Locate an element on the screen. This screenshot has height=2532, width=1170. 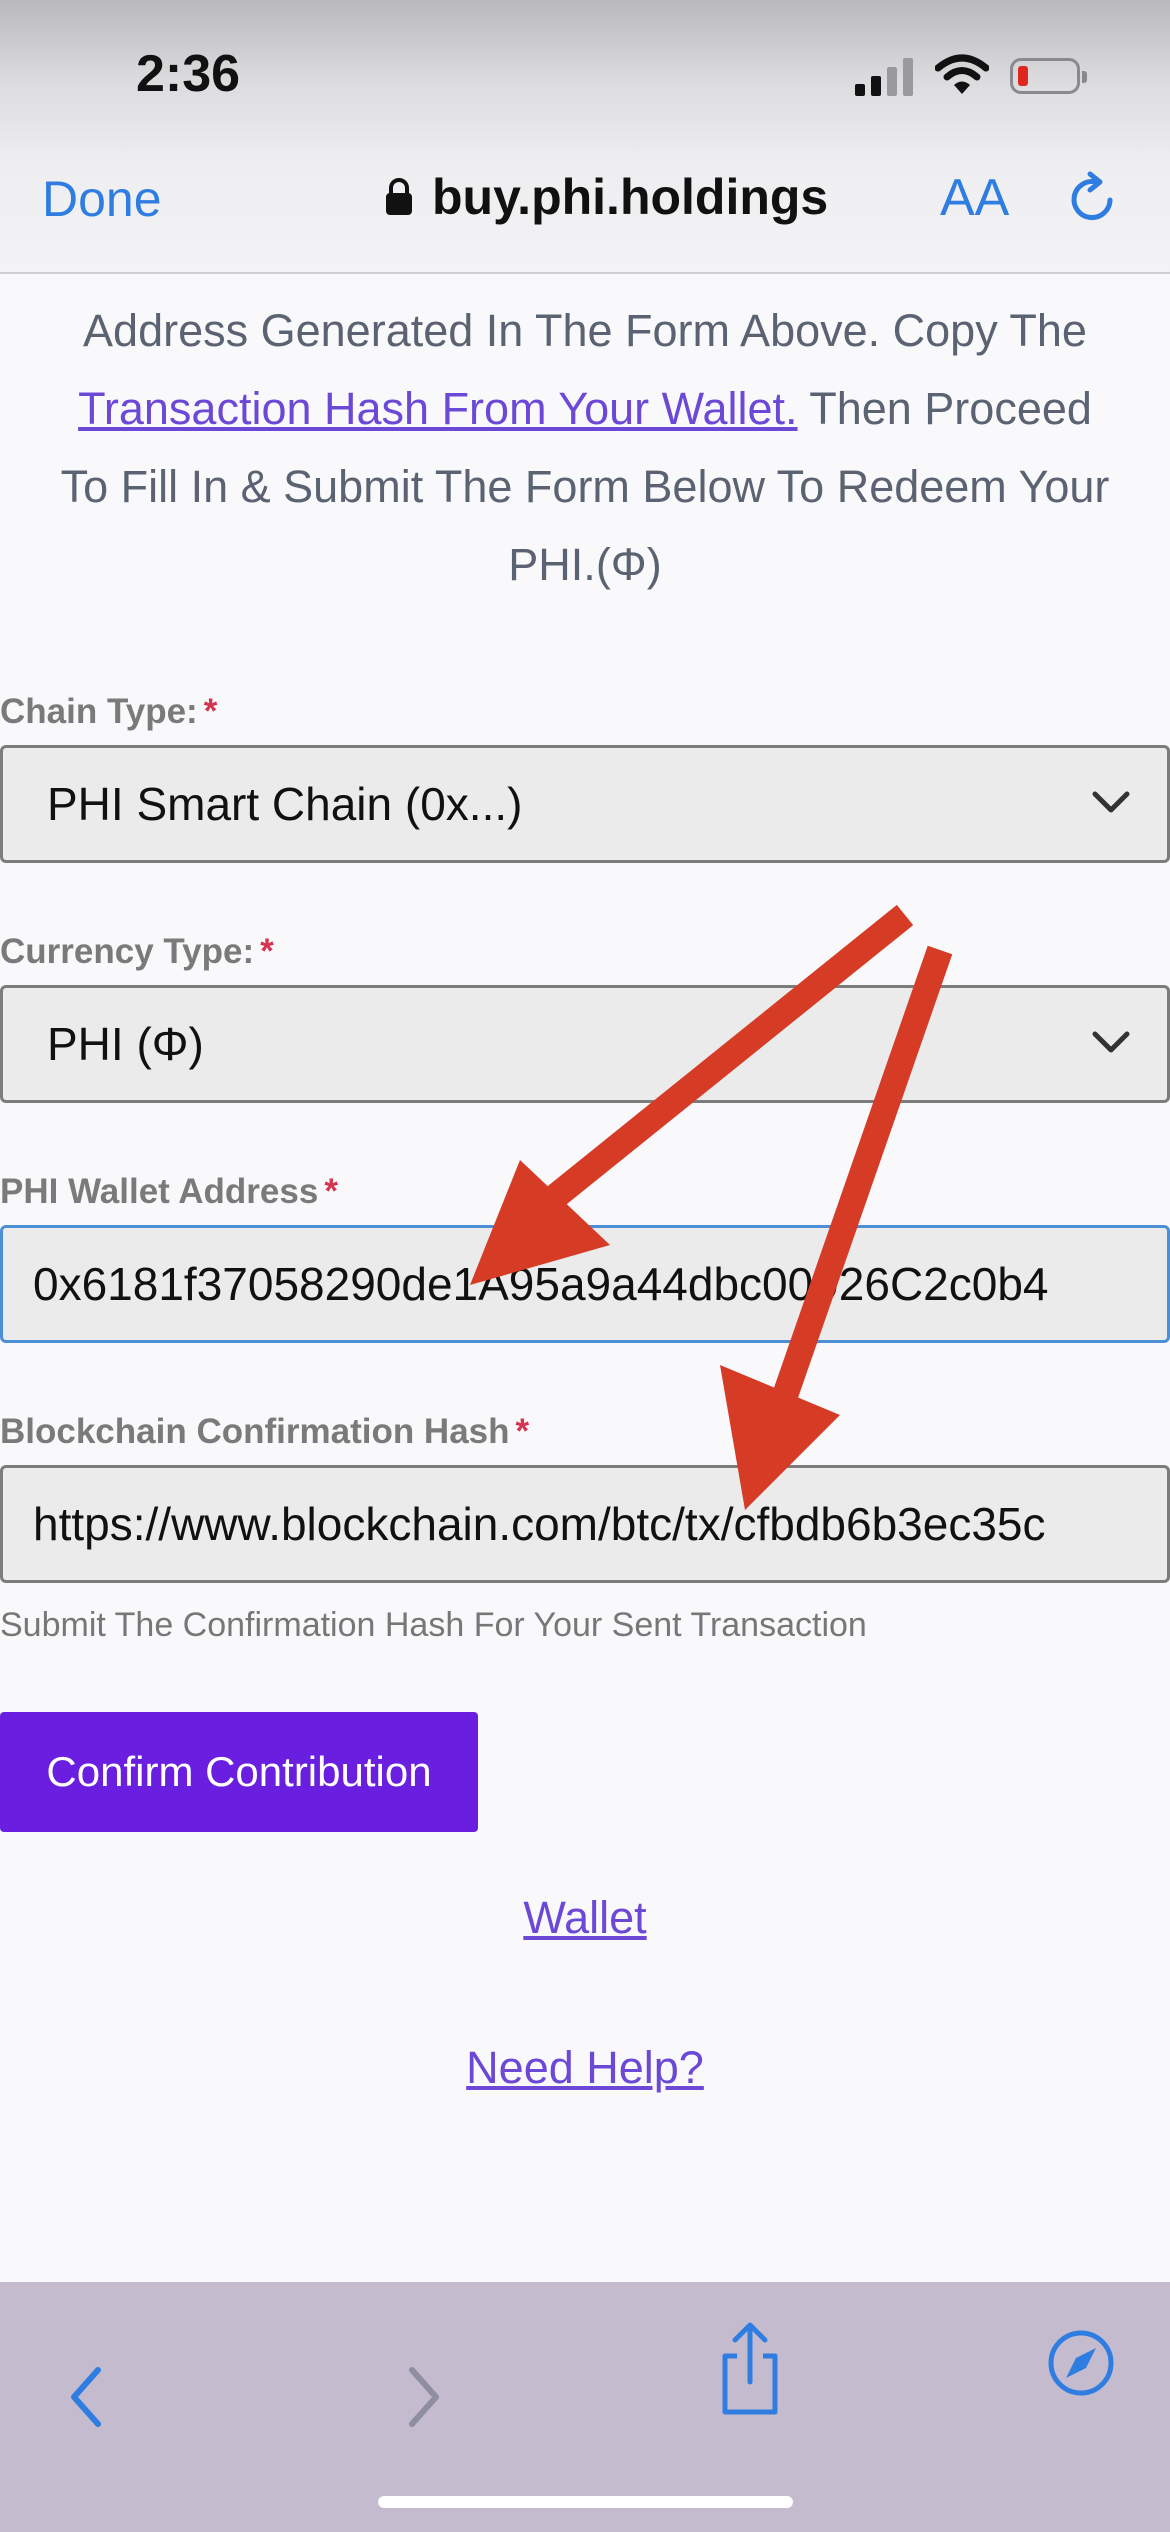
currency-type-value: PHI (Φ) is located at coordinates (125, 1044).